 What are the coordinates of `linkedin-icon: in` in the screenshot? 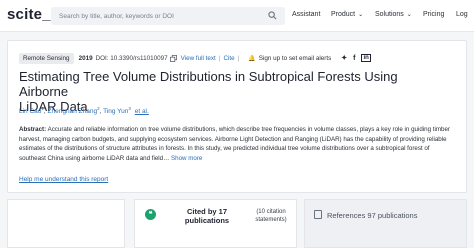 It's located at (366, 58).